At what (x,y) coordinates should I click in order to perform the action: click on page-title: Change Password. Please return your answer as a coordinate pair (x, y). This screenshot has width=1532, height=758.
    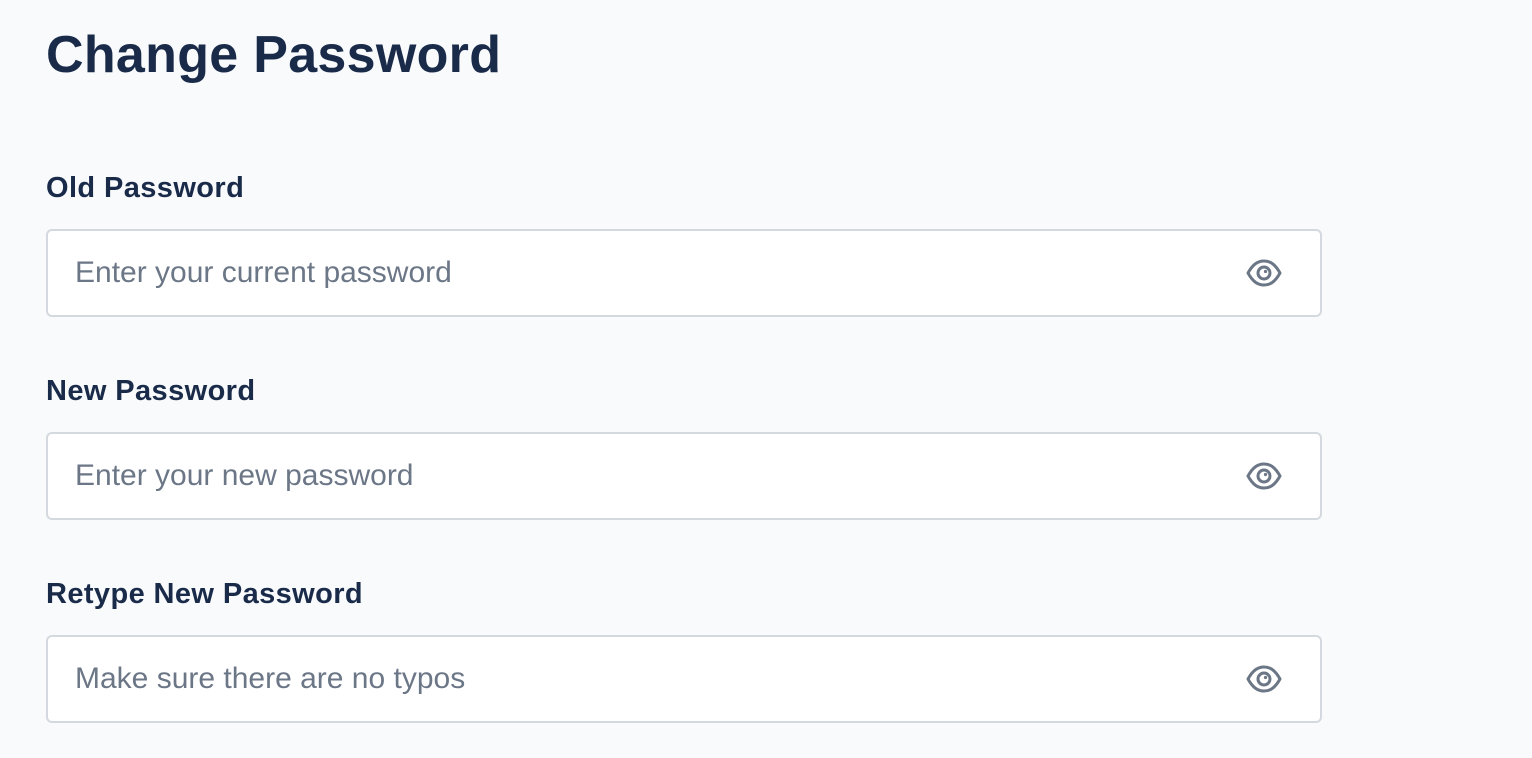
    Looking at the image, I should click on (274, 55).